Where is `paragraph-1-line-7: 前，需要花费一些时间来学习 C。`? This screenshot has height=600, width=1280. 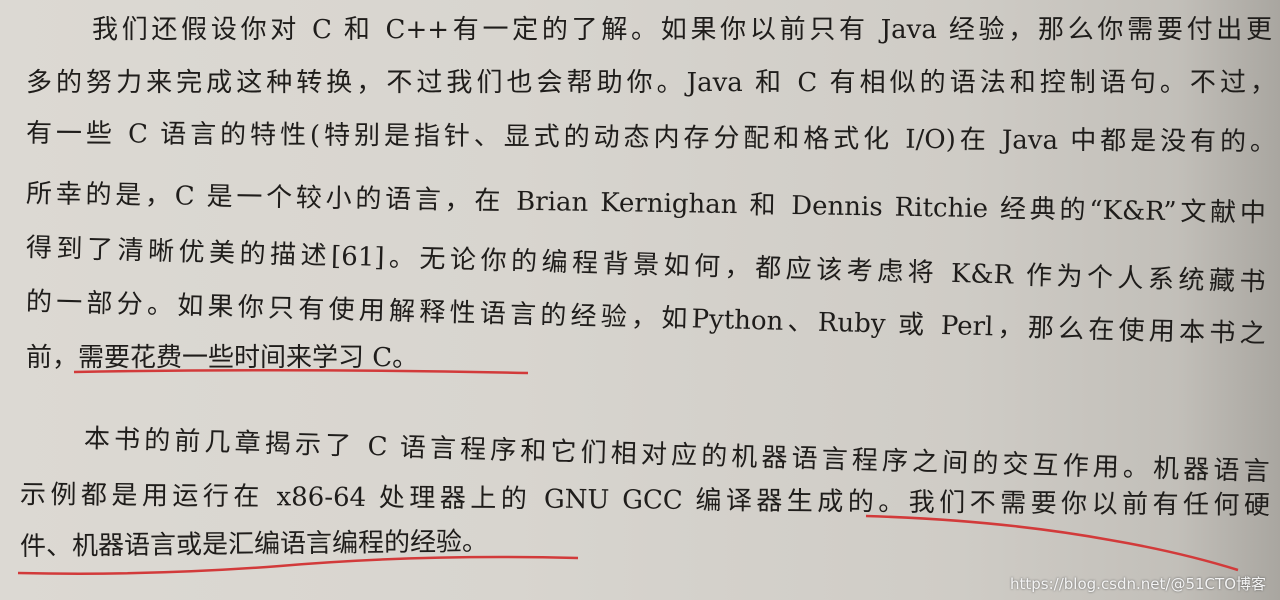
paragraph-1-line-7: 前，需要花费一些时间来学习 C。 is located at coordinates (222, 358).